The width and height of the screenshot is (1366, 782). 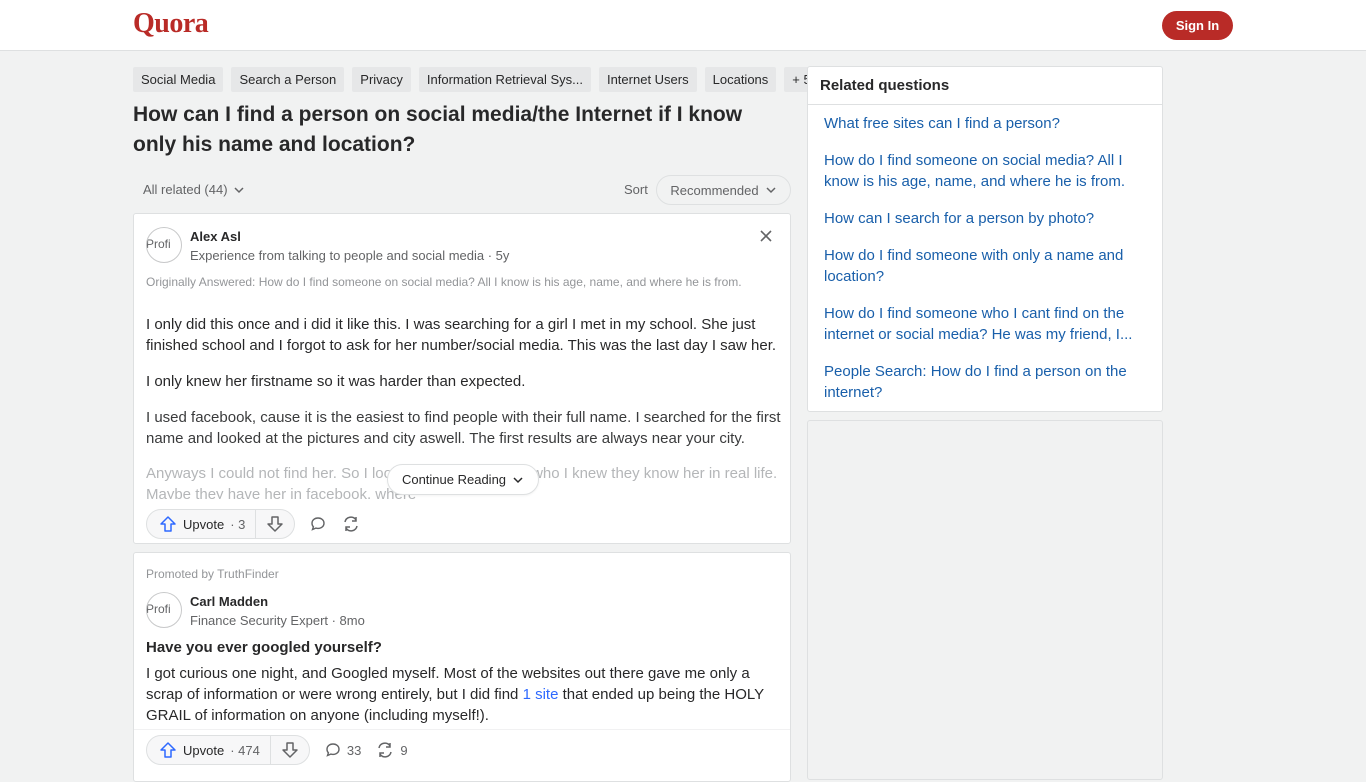 What do you see at coordinates (381, 79) in the screenshot?
I see `topic-tag-privacy: Privacy` at bounding box center [381, 79].